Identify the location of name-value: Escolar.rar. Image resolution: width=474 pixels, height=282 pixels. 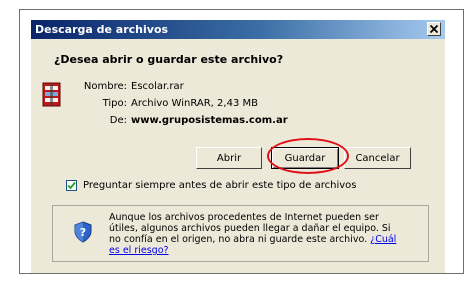
(157, 86).